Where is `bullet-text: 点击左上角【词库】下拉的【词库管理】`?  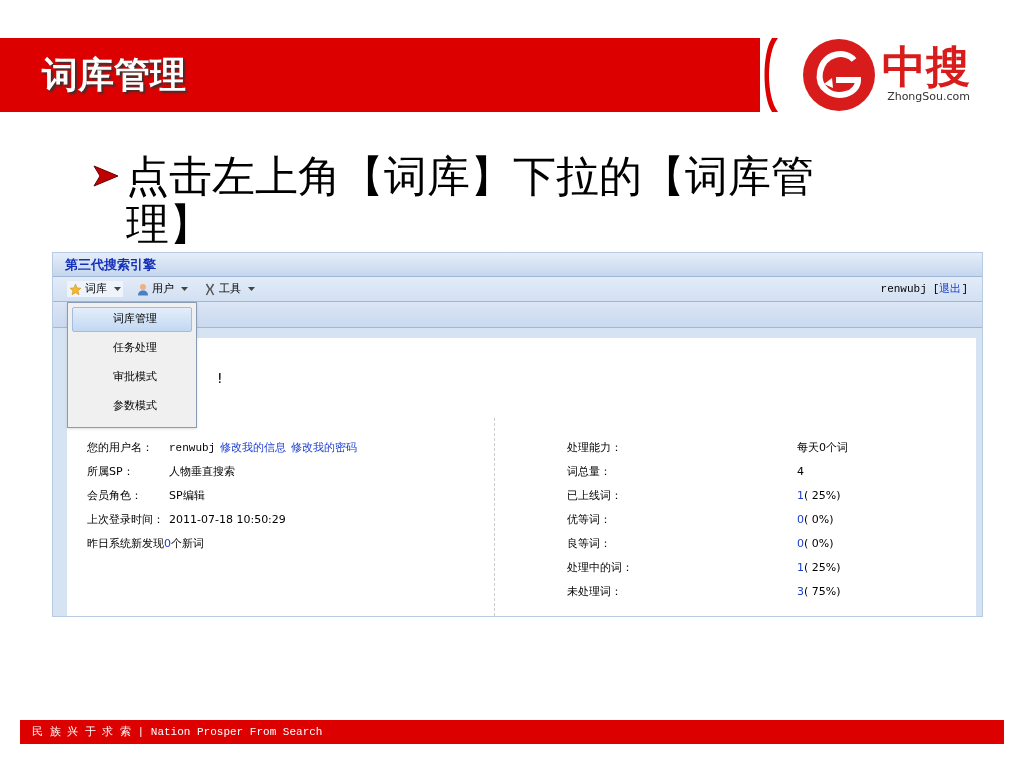 bullet-text: 点击左上角【词库】下拉的【词库管理】 is located at coordinates (470, 200).